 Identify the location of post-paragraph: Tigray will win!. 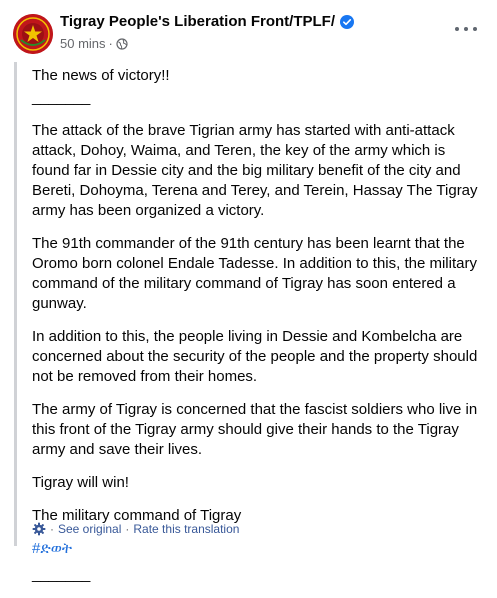
(80, 482).